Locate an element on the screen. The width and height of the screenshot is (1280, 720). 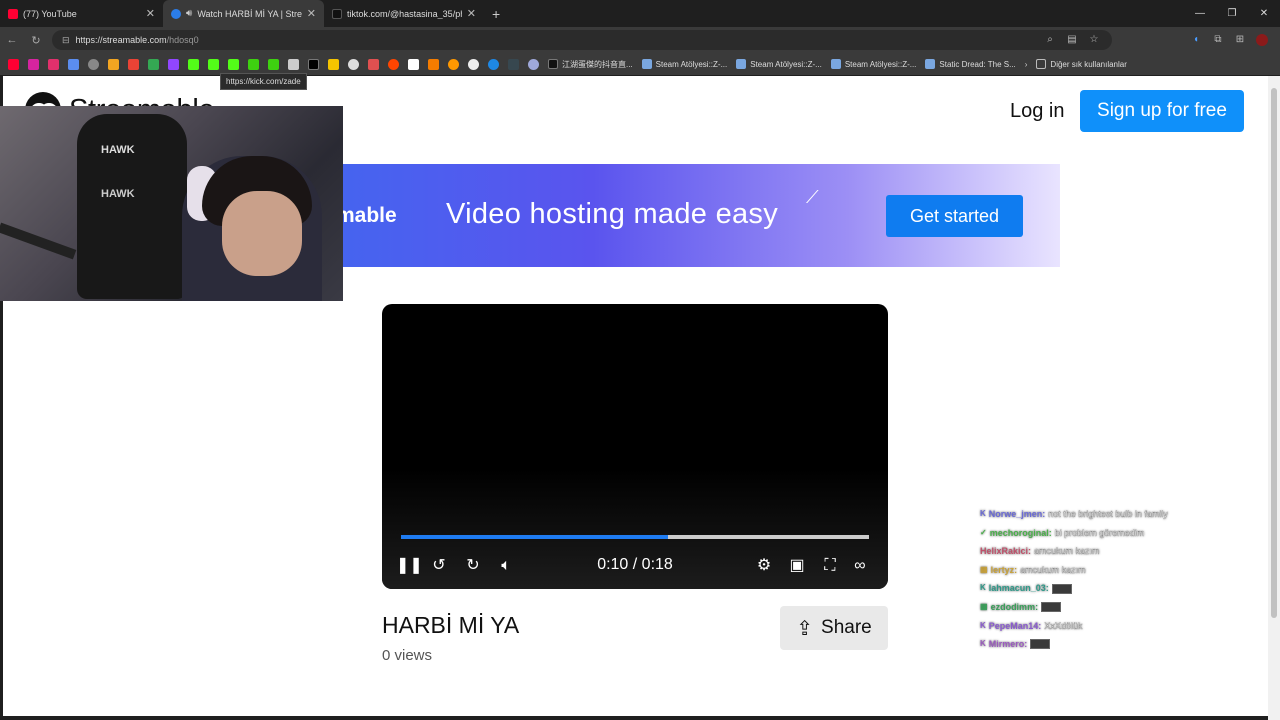
zoom-icon: ⌕ is located at coordinates (1050, 40).